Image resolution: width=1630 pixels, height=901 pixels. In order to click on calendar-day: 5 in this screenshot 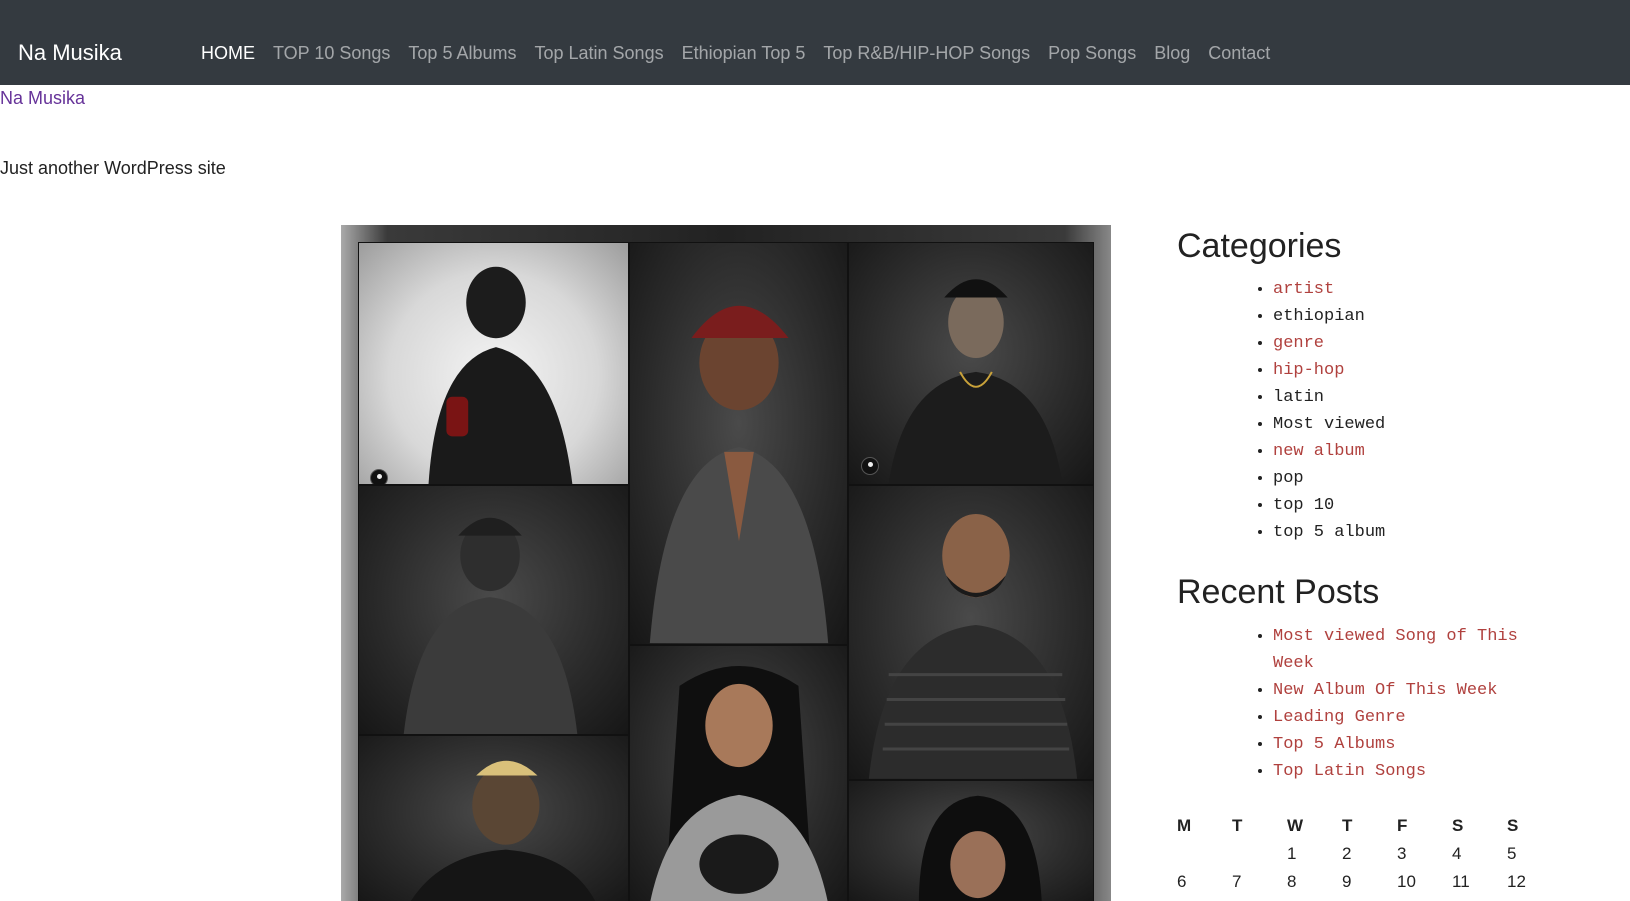, I will do `click(1512, 853)`.